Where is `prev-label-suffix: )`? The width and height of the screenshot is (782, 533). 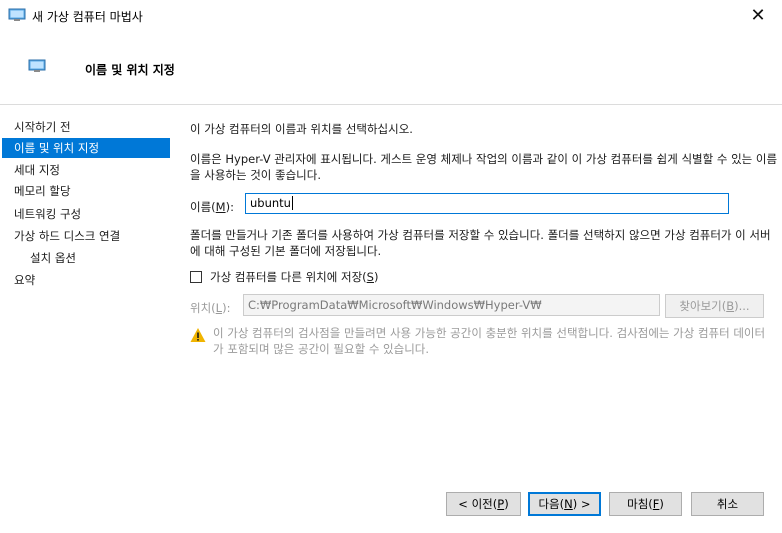
prev-label-suffix: ) is located at coordinates (506, 504).